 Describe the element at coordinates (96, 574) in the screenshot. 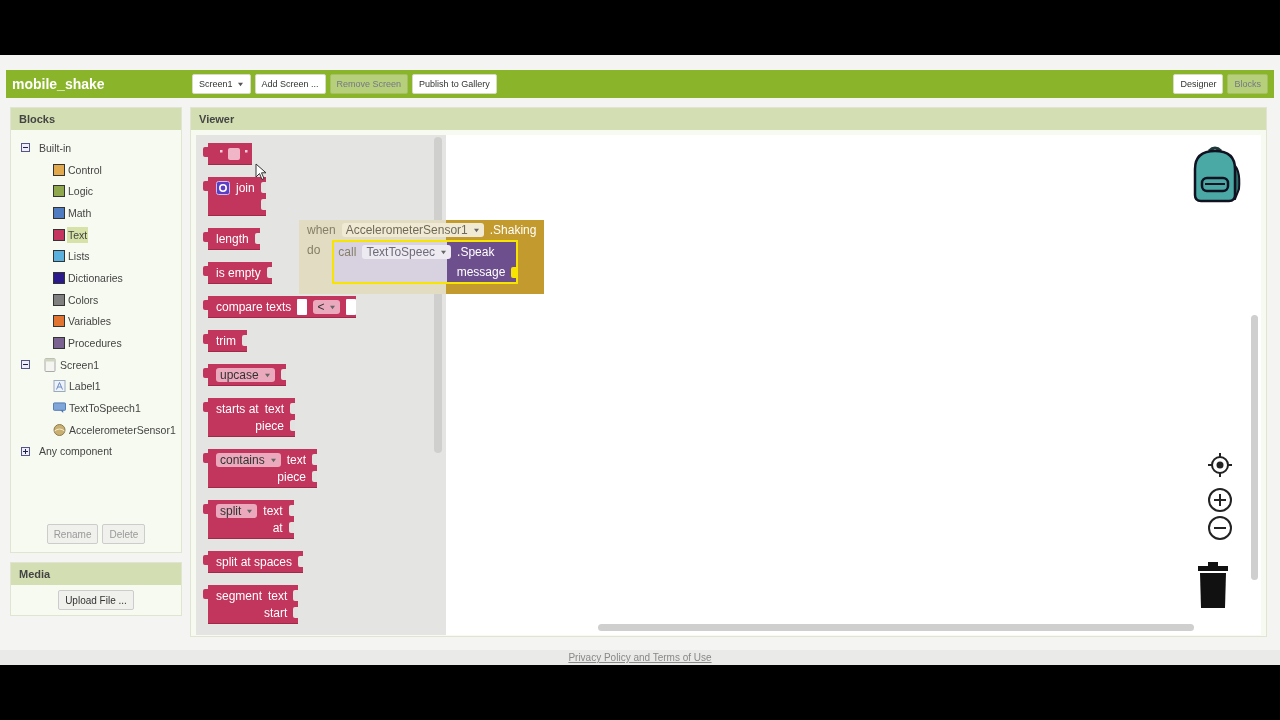

I see `panel-header: Media` at that location.